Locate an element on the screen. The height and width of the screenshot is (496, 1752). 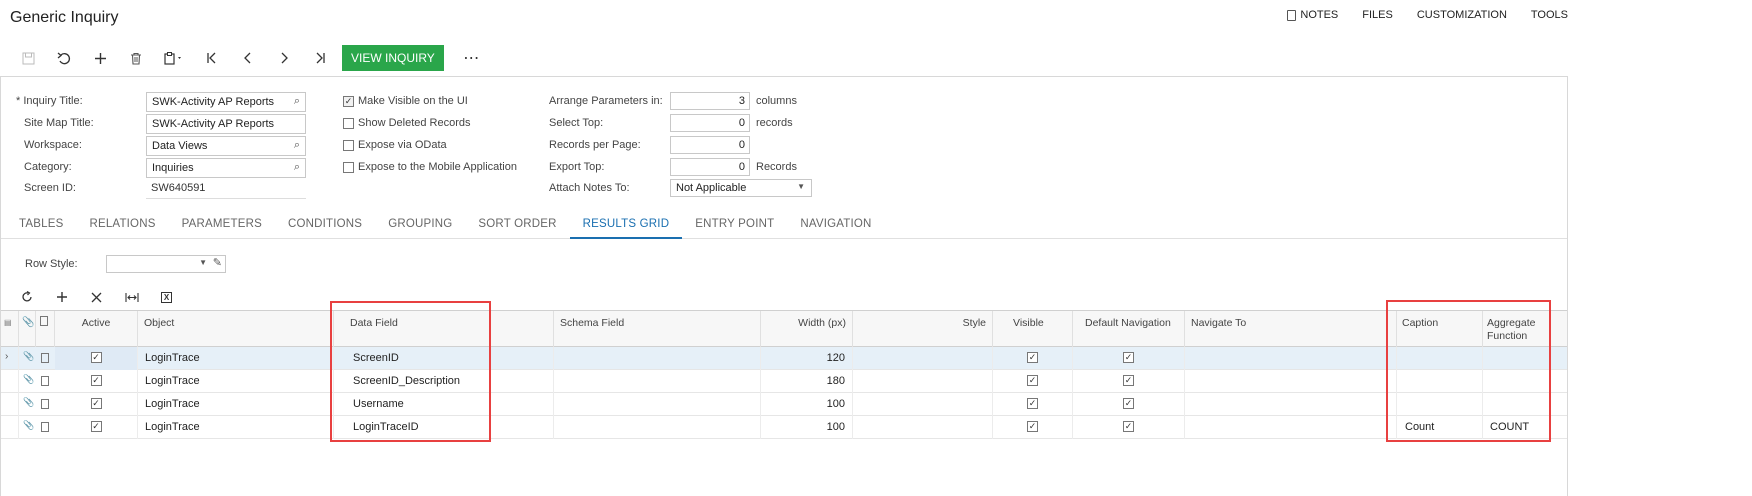
select-top-input: 0 is located at coordinates (710, 123).